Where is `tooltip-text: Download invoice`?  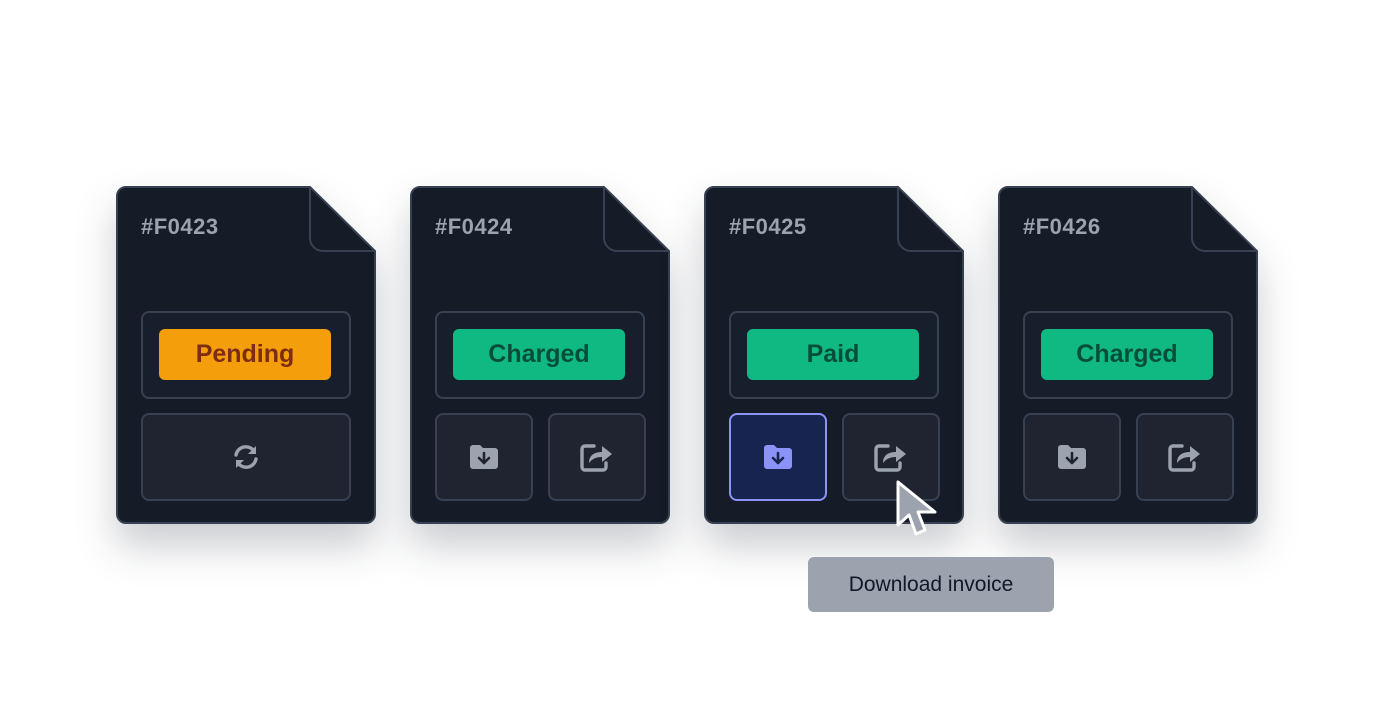 tooltip-text: Download invoice is located at coordinates (931, 584).